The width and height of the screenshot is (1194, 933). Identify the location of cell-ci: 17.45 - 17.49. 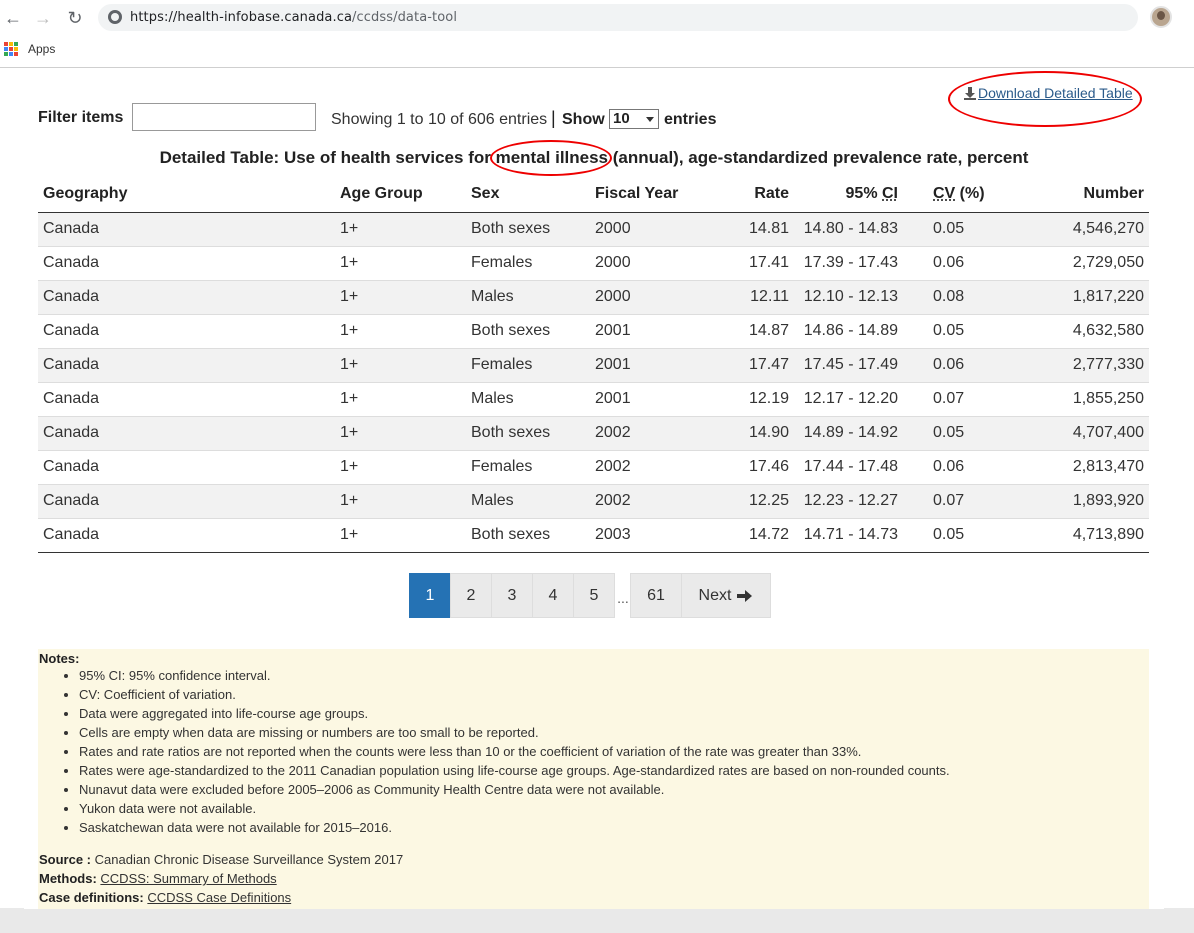
(861, 365).